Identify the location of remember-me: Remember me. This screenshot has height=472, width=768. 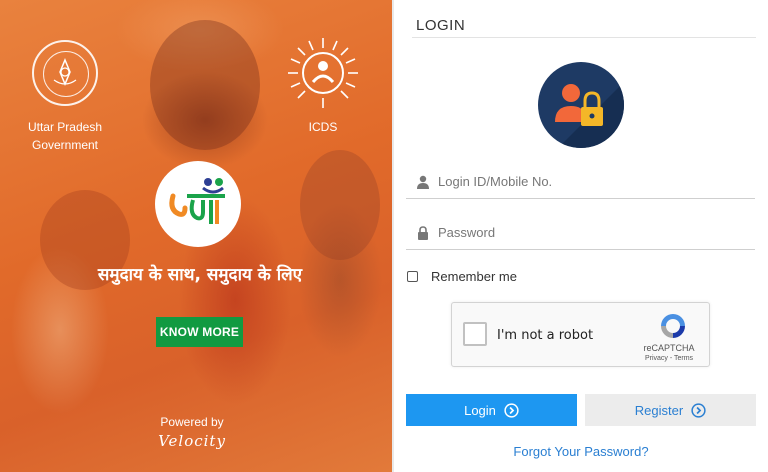
(462, 276).